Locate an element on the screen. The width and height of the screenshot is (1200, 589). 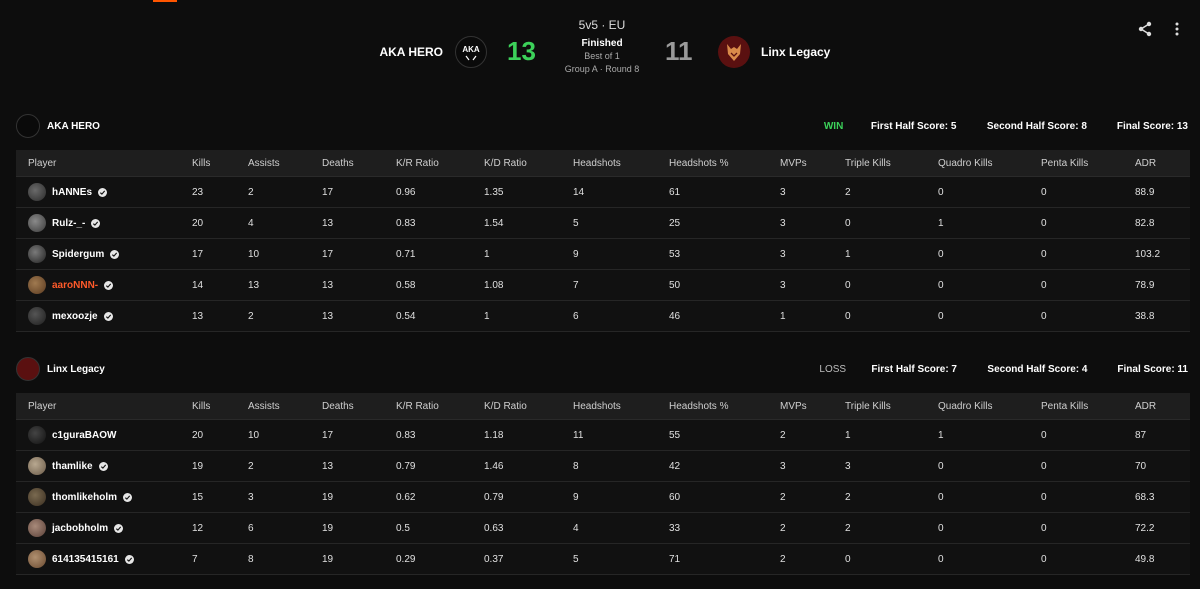
player-name: Rulz-_- is located at coordinates (68, 223).